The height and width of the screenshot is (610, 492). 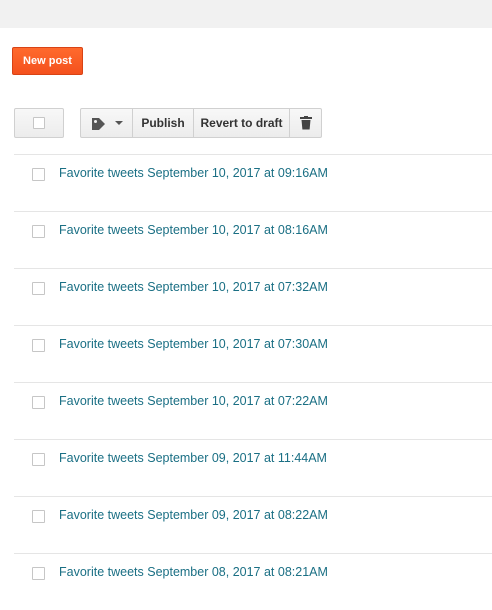 I want to click on delete-button, so click(x=305, y=123).